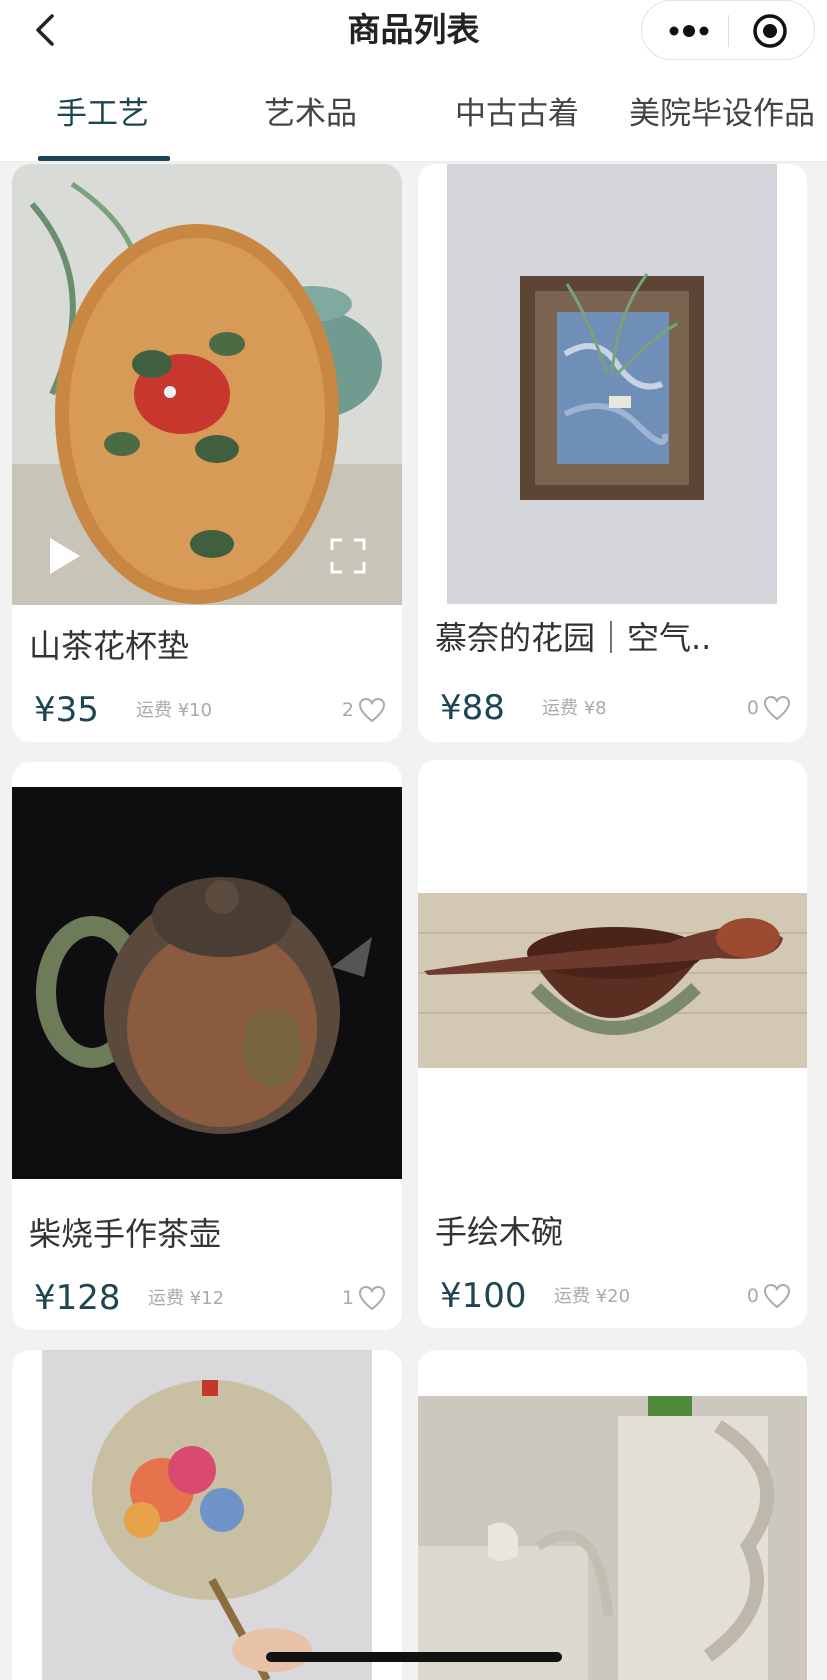 This screenshot has width=827, height=1680. What do you see at coordinates (573, 638) in the screenshot?
I see `product-name: 慕奈的花园｜空气..` at bounding box center [573, 638].